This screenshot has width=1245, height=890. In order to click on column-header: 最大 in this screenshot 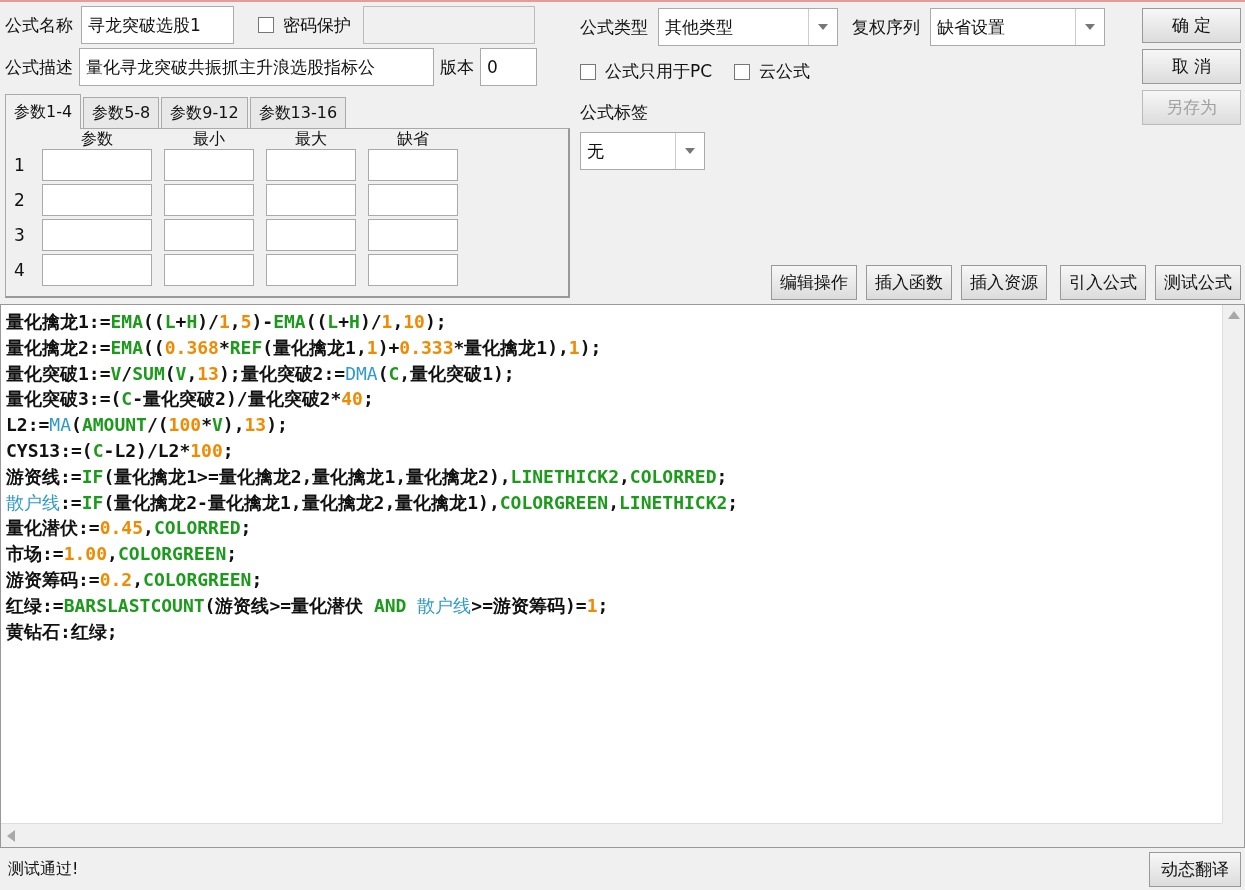, I will do `click(311, 139)`.